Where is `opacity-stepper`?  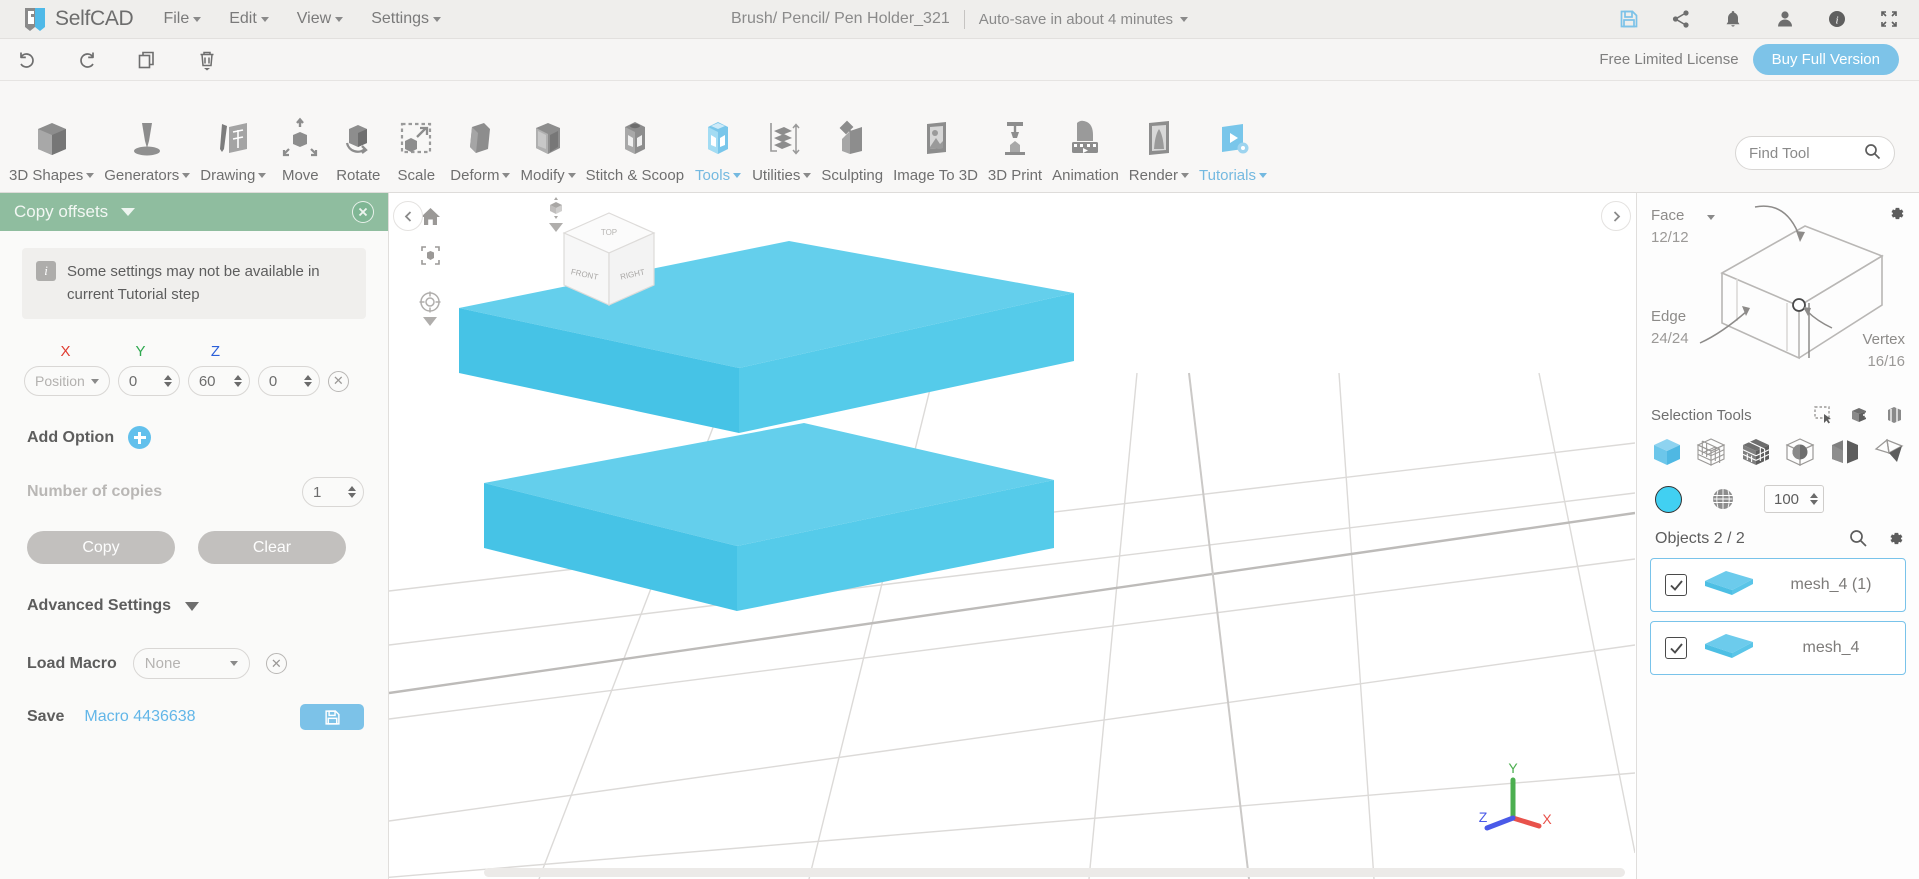 opacity-stepper is located at coordinates (1814, 499).